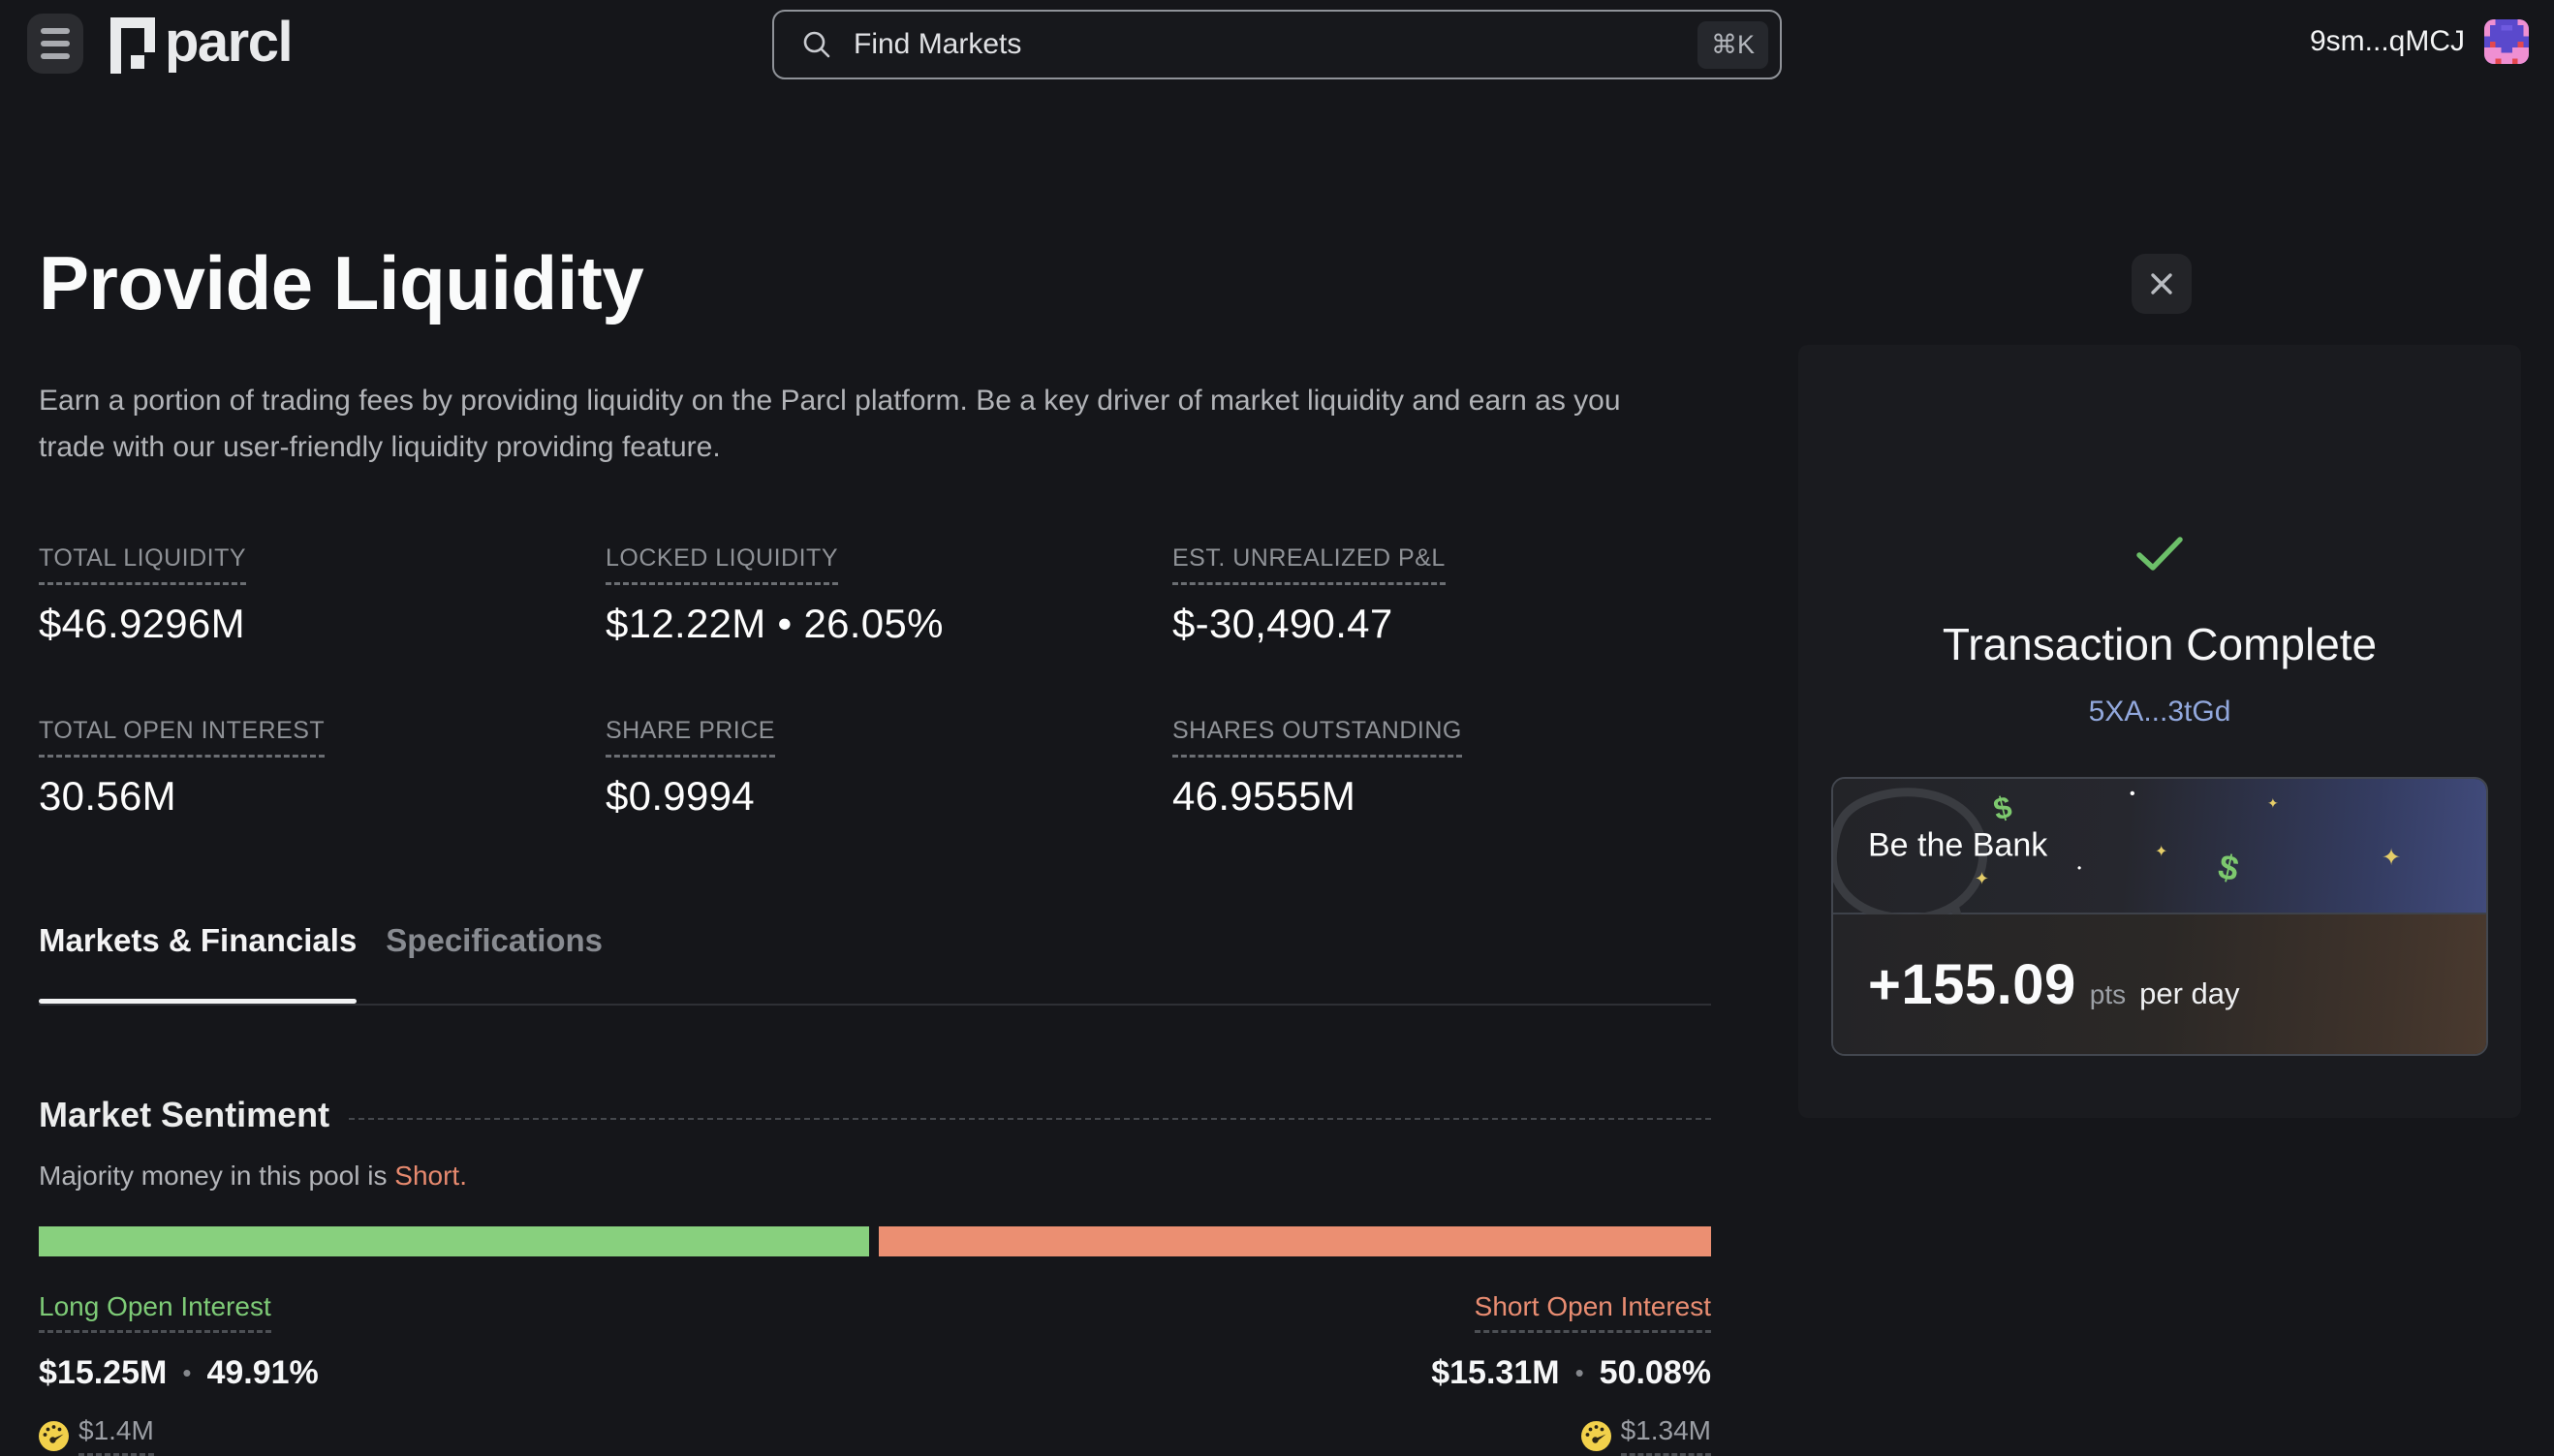  Describe the element at coordinates (1958, 845) in the screenshot. I see `promo-card-title: Be the Bank` at that location.